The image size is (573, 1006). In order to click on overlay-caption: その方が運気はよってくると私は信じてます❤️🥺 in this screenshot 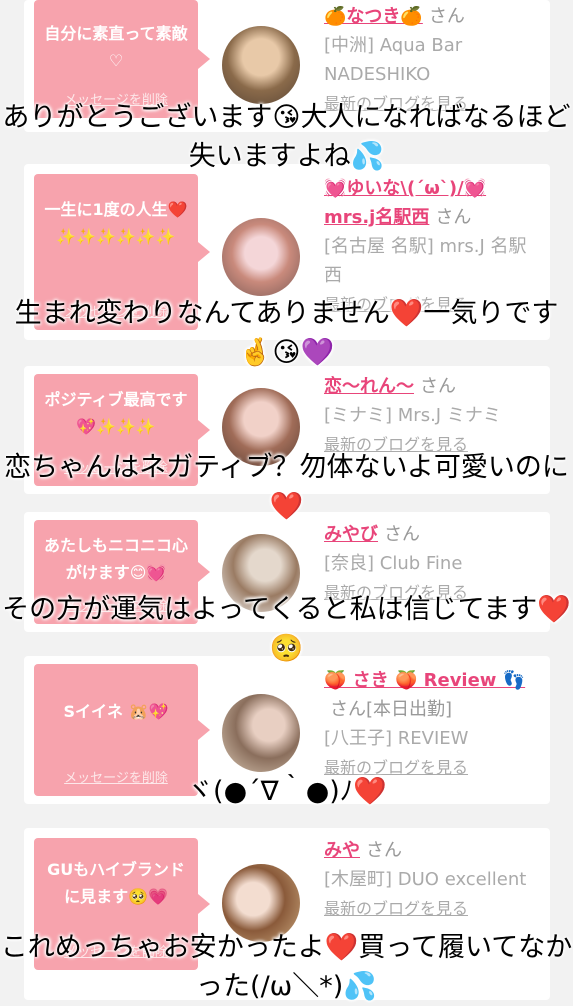, I will do `click(286, 629)`.